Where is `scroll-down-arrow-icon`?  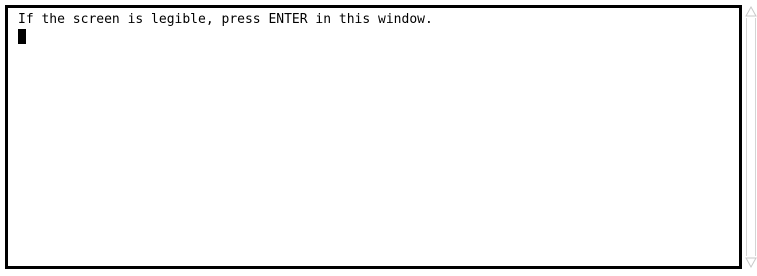
scroll-down-arrow-icon is located at coordinates (751, 262).